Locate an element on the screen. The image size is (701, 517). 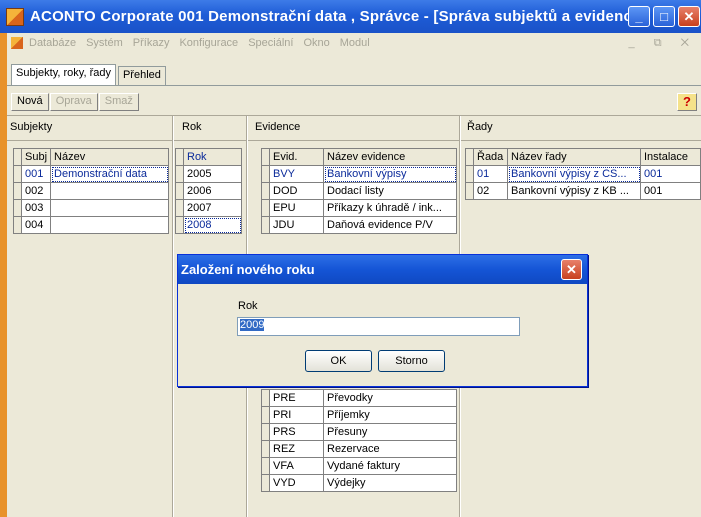
minimize-button: _ is located at coordinates (639, 16).